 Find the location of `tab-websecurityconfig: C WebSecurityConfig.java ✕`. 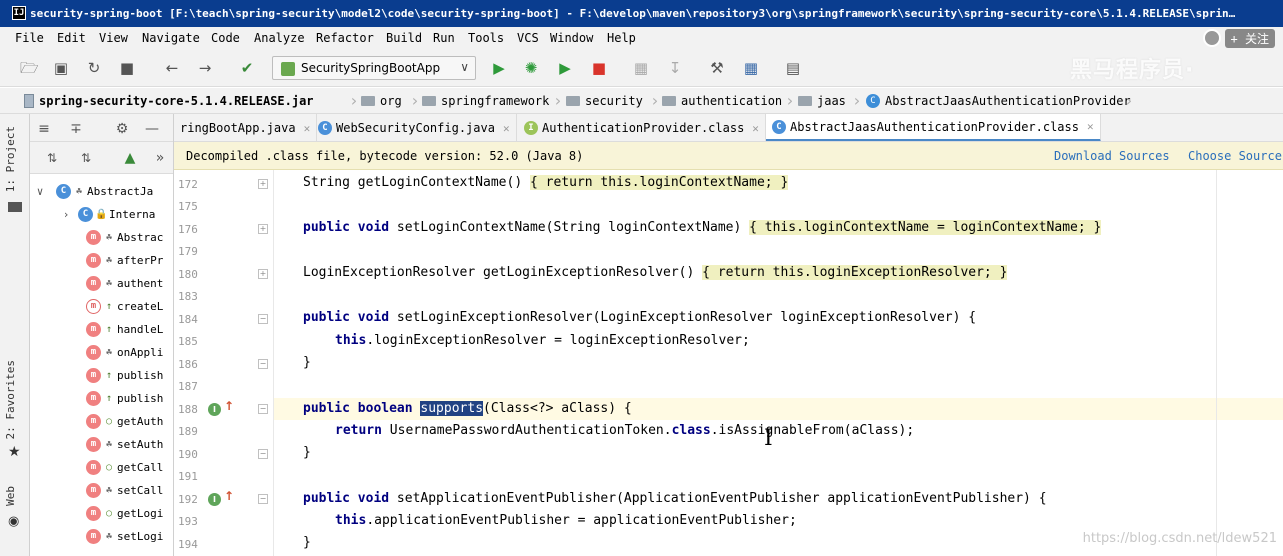

tab-websecurityconfig: C WebSecurityConfig.java ✕ is located at coordinates (414, 127).